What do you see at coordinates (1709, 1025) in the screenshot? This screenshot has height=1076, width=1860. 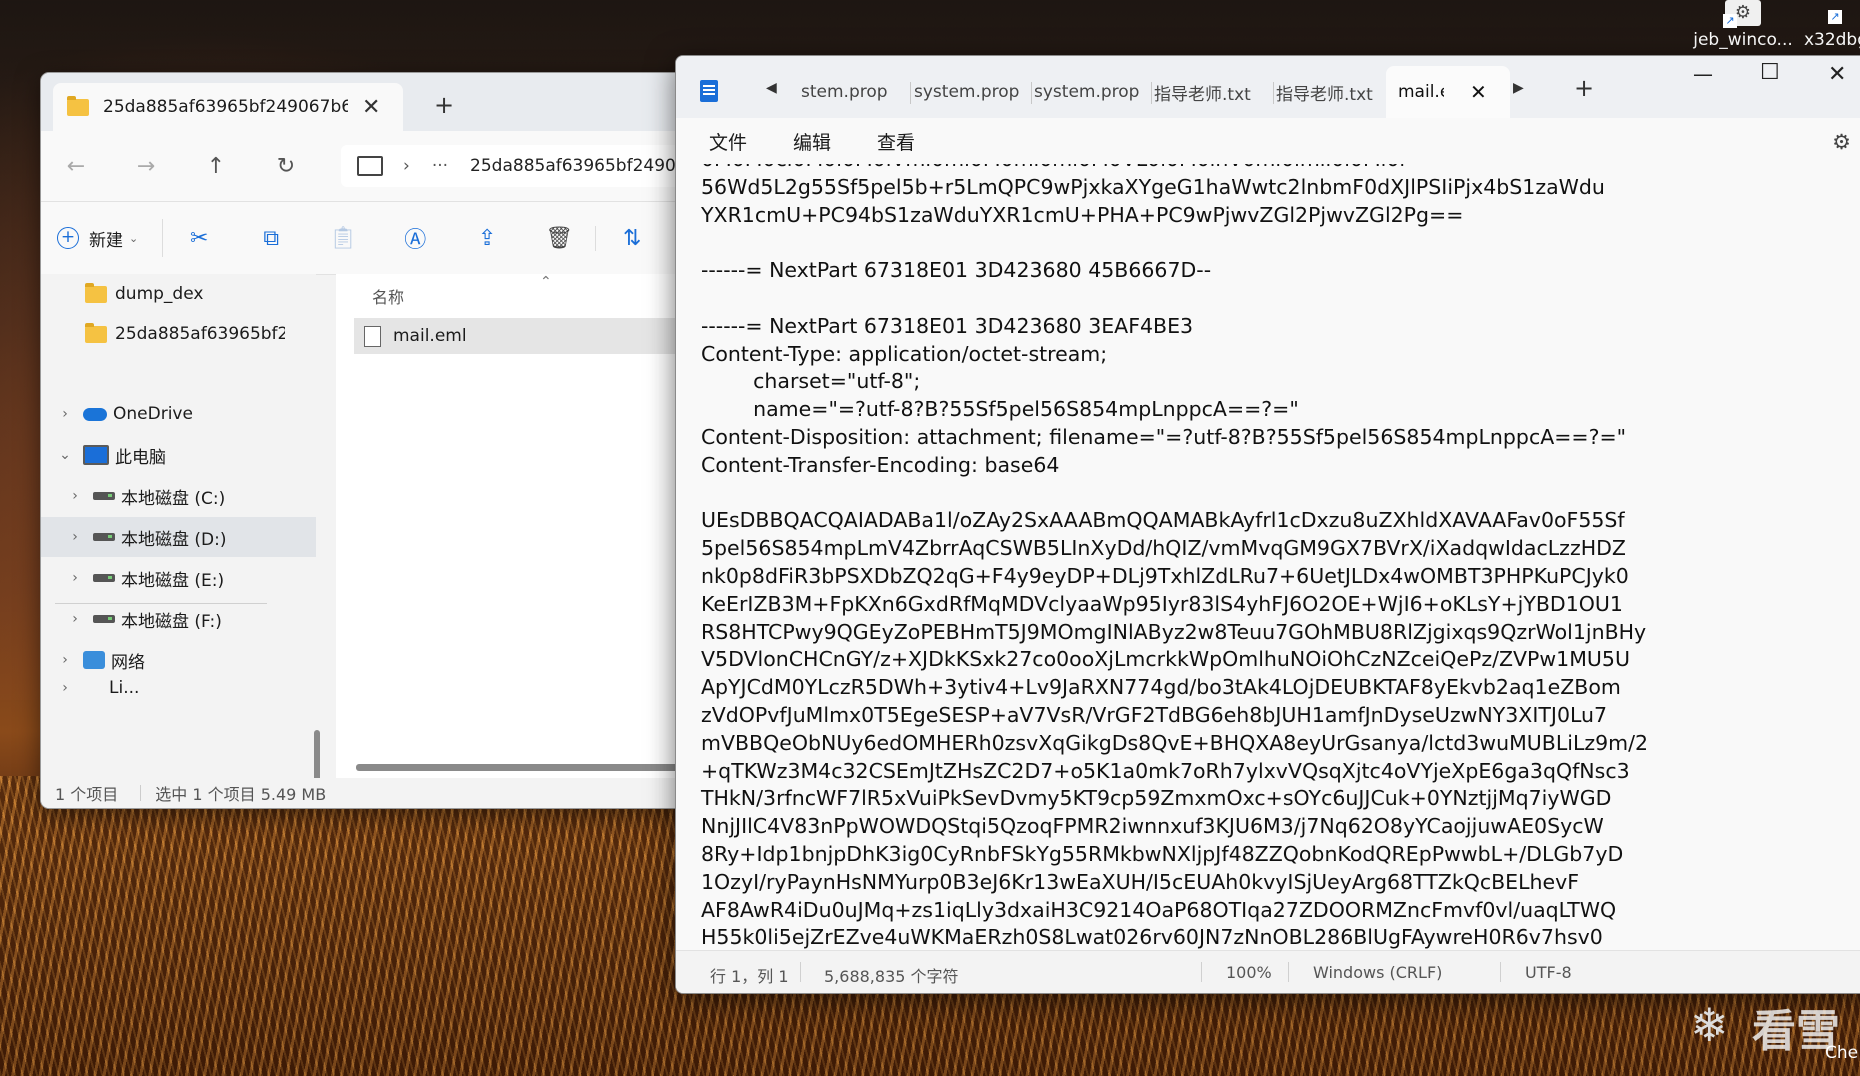 I see `snowflake-logo-icon: ❄` at bounding box center [1709, 1025].